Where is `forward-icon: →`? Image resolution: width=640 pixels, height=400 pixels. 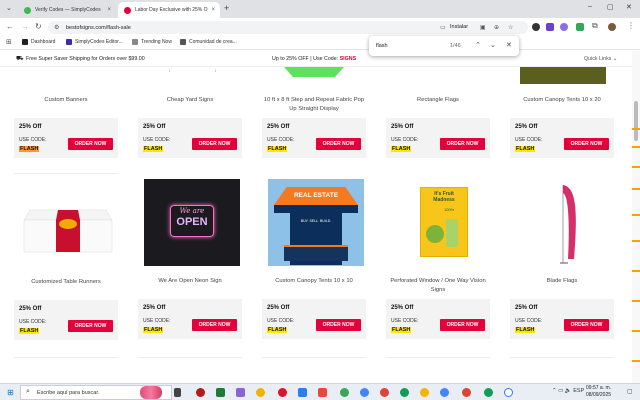
forward-icon: → is located at coordinates (25, 26).